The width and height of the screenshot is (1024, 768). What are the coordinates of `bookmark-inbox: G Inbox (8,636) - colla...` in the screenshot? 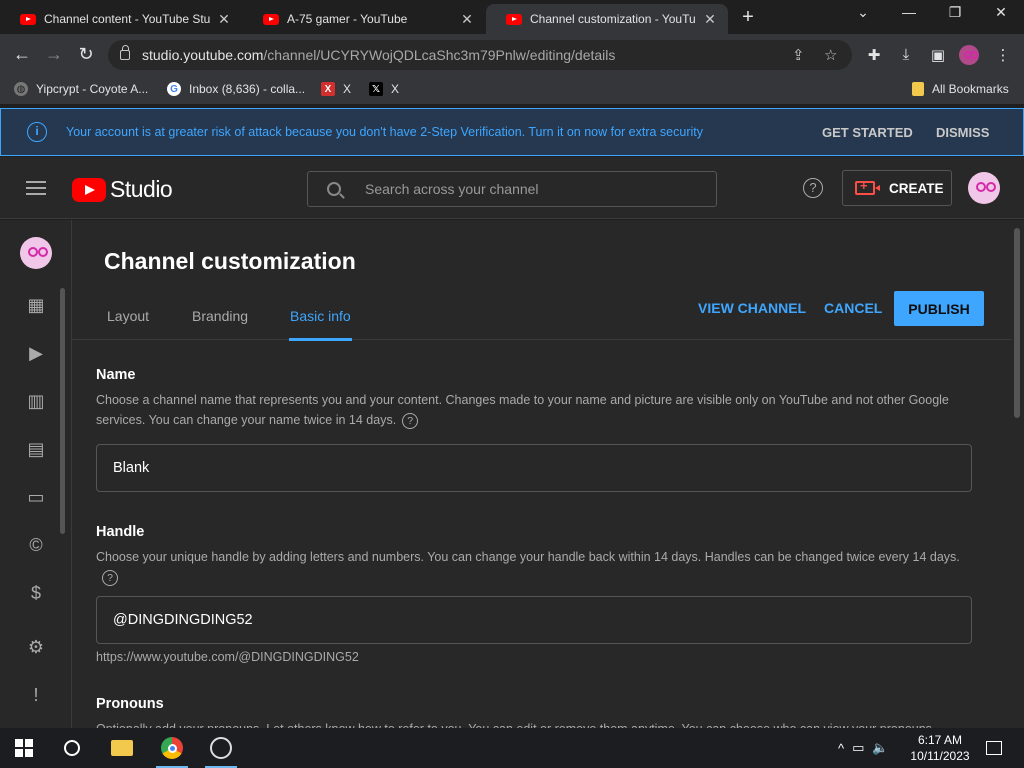 It's located at (236, 89).